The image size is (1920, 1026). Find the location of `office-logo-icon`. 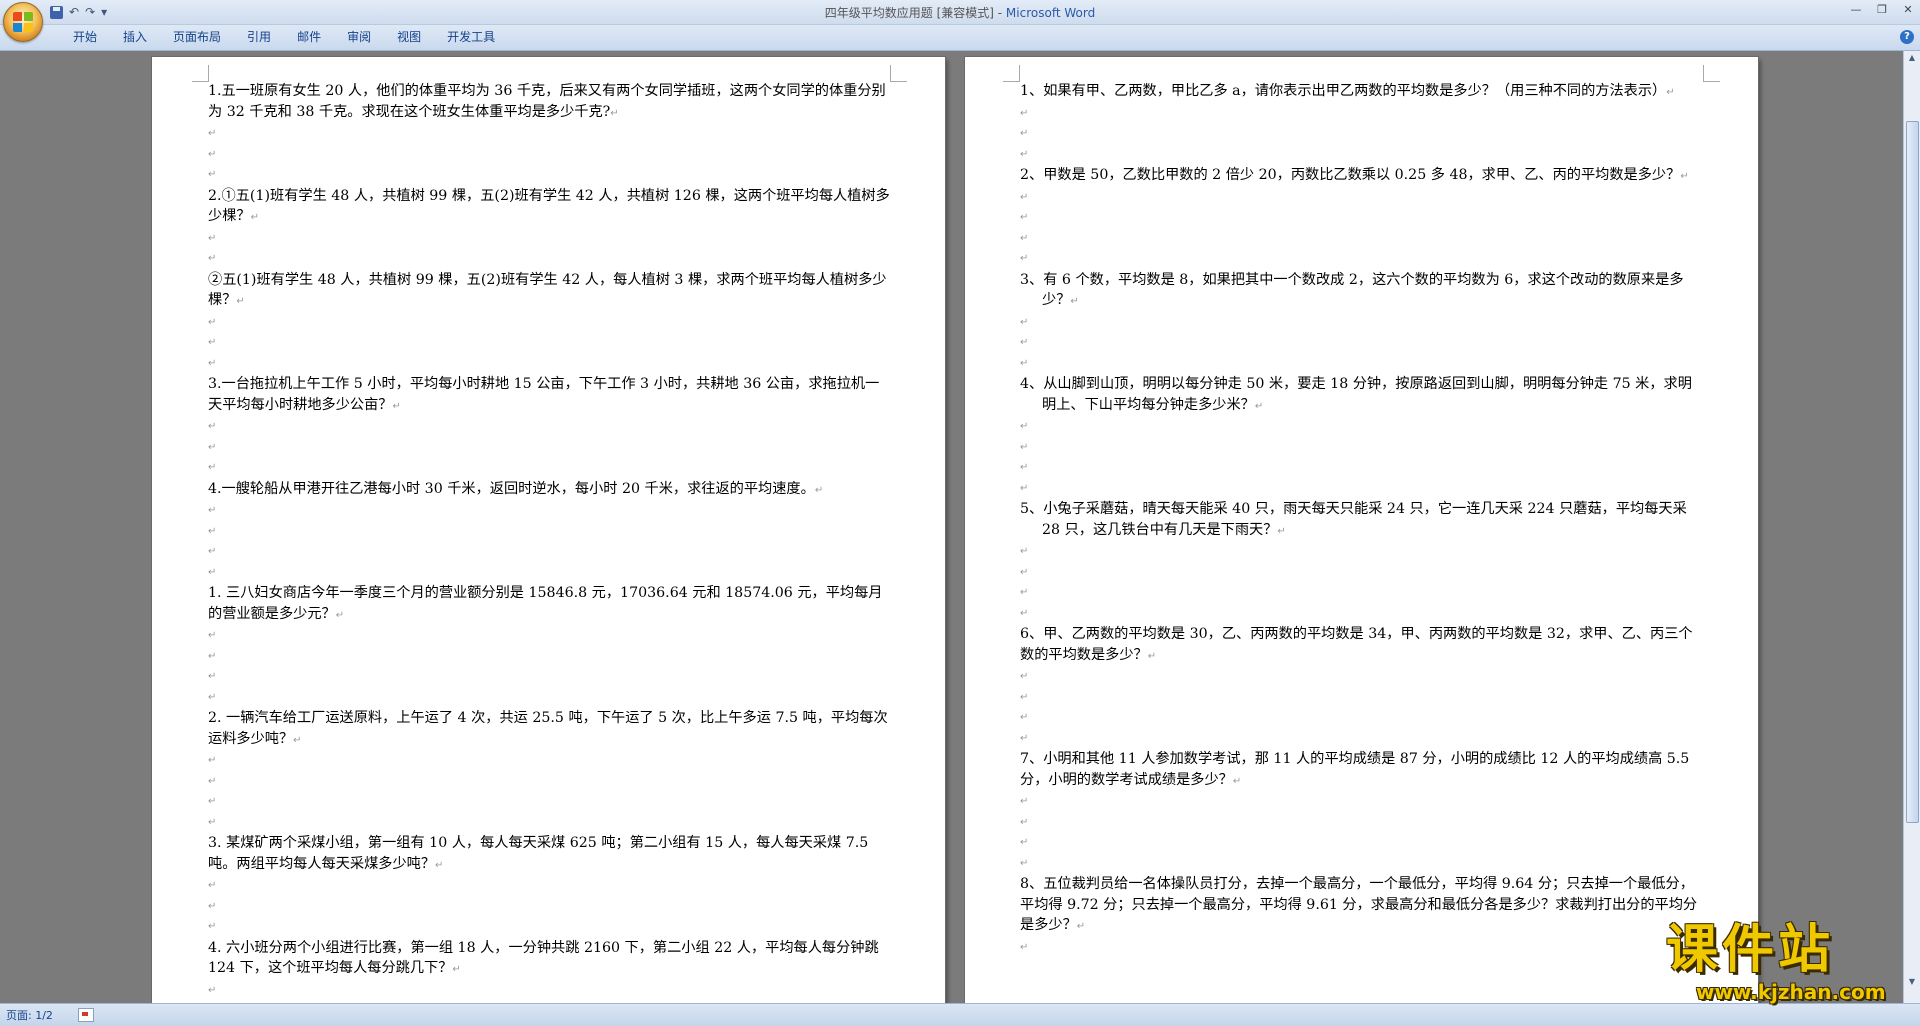

office-logo-icon is located at coordinates (23, 22).